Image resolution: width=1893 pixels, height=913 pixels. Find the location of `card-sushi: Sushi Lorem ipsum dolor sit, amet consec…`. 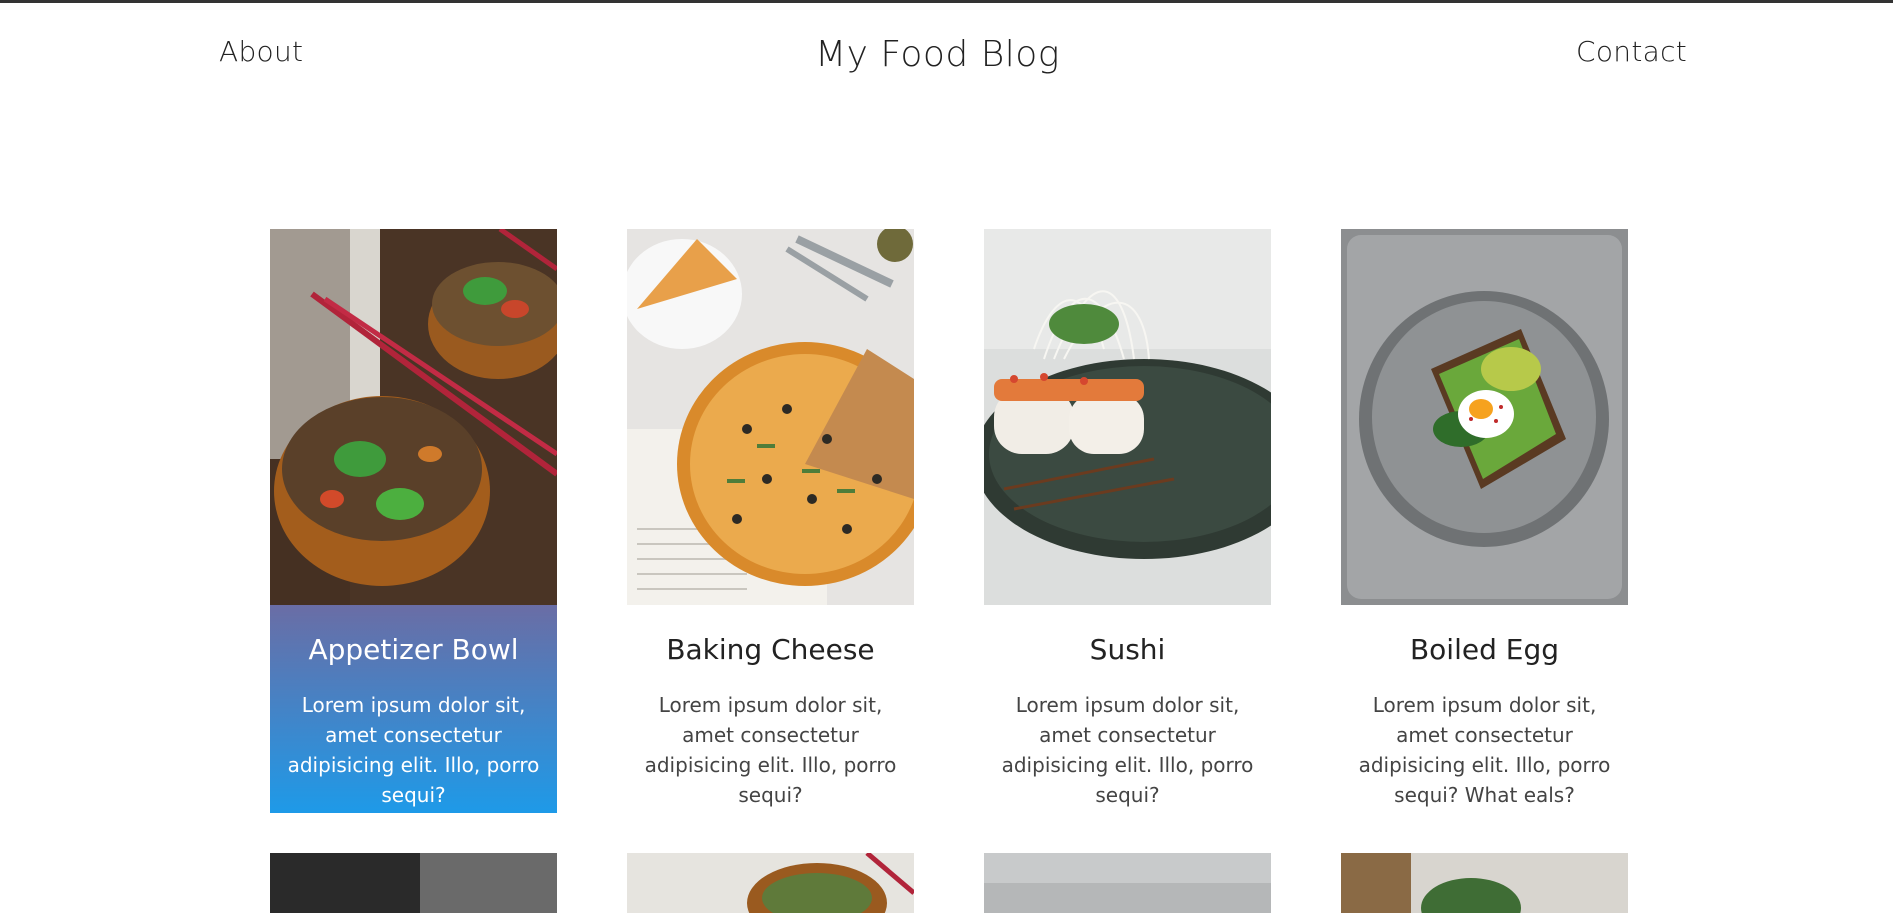

card-sushi: Sushi Lorem ipsum dolor sit, amet consec… is located at coordinates (1127, 521).